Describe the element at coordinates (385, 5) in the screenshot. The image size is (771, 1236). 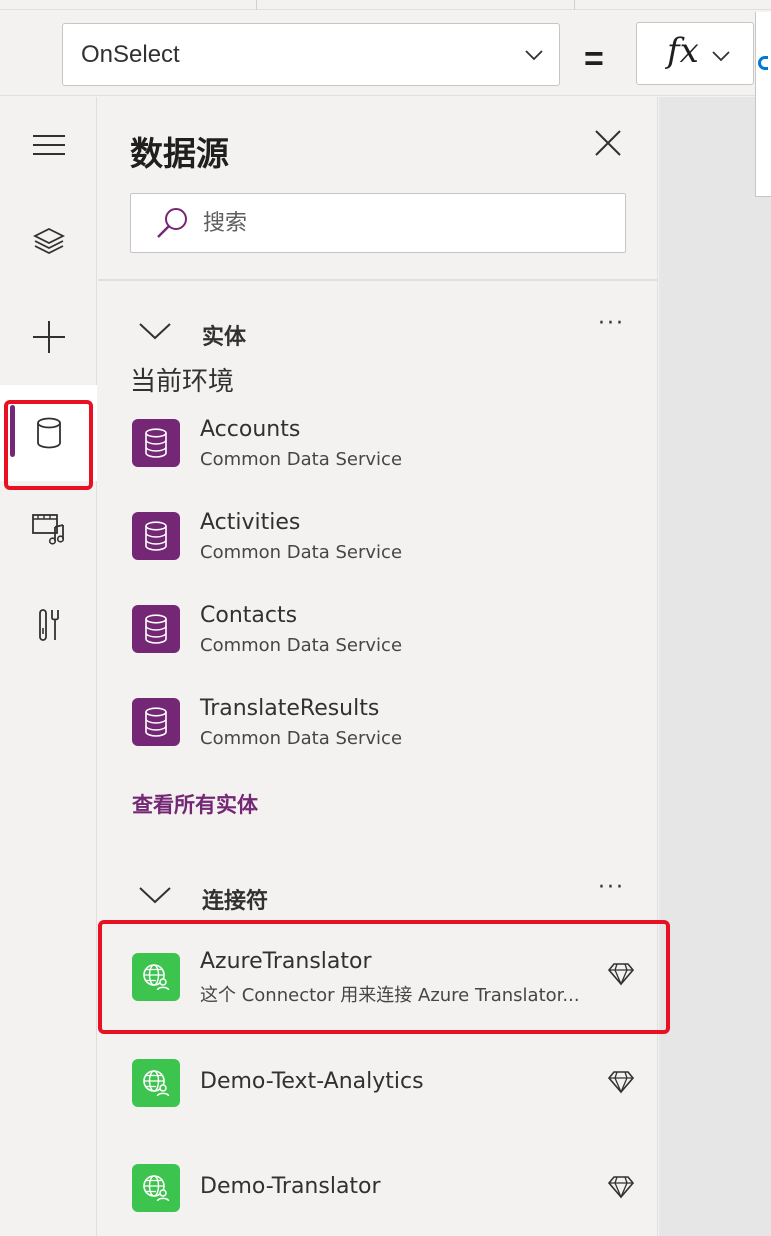
I see `top-strip` at that location.